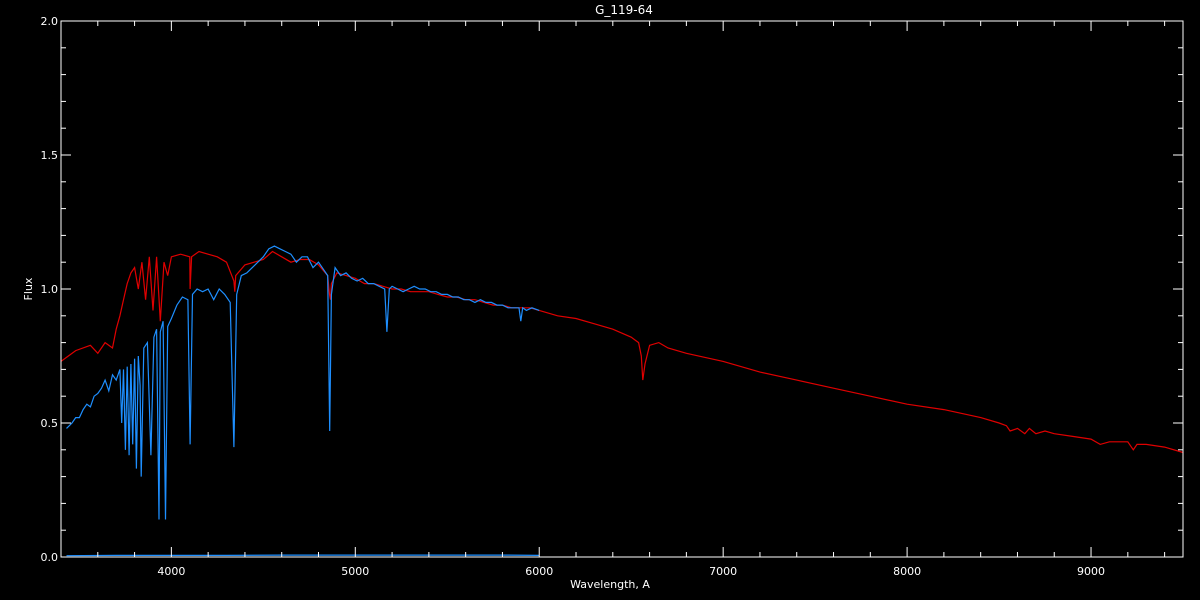 This screenshot has width=1200, height=600. Describe the element at coordinates (539, 571) in the screenshot. I see `x-tick-label: 6000` at that location.